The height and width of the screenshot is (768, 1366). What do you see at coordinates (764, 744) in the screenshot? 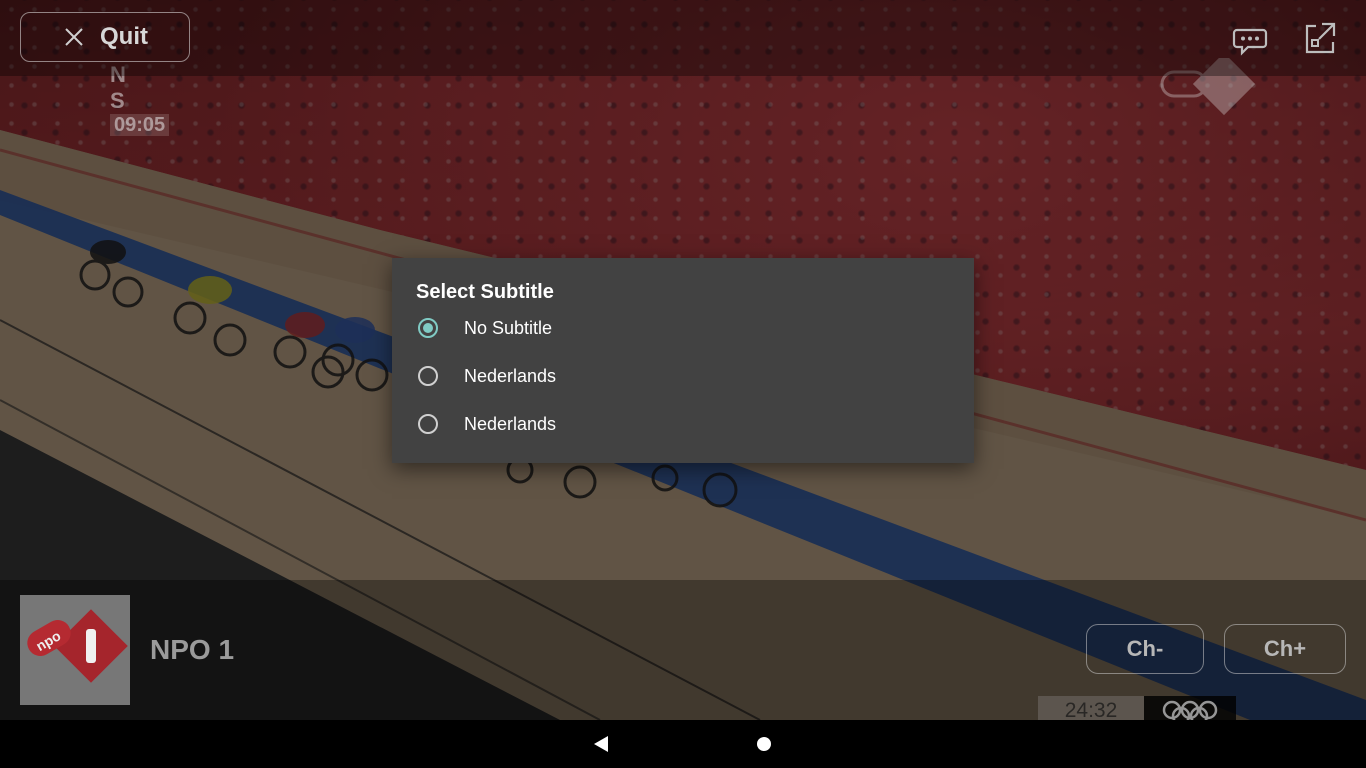
I see `home-circle-icon` at bounding box center [764, 744].